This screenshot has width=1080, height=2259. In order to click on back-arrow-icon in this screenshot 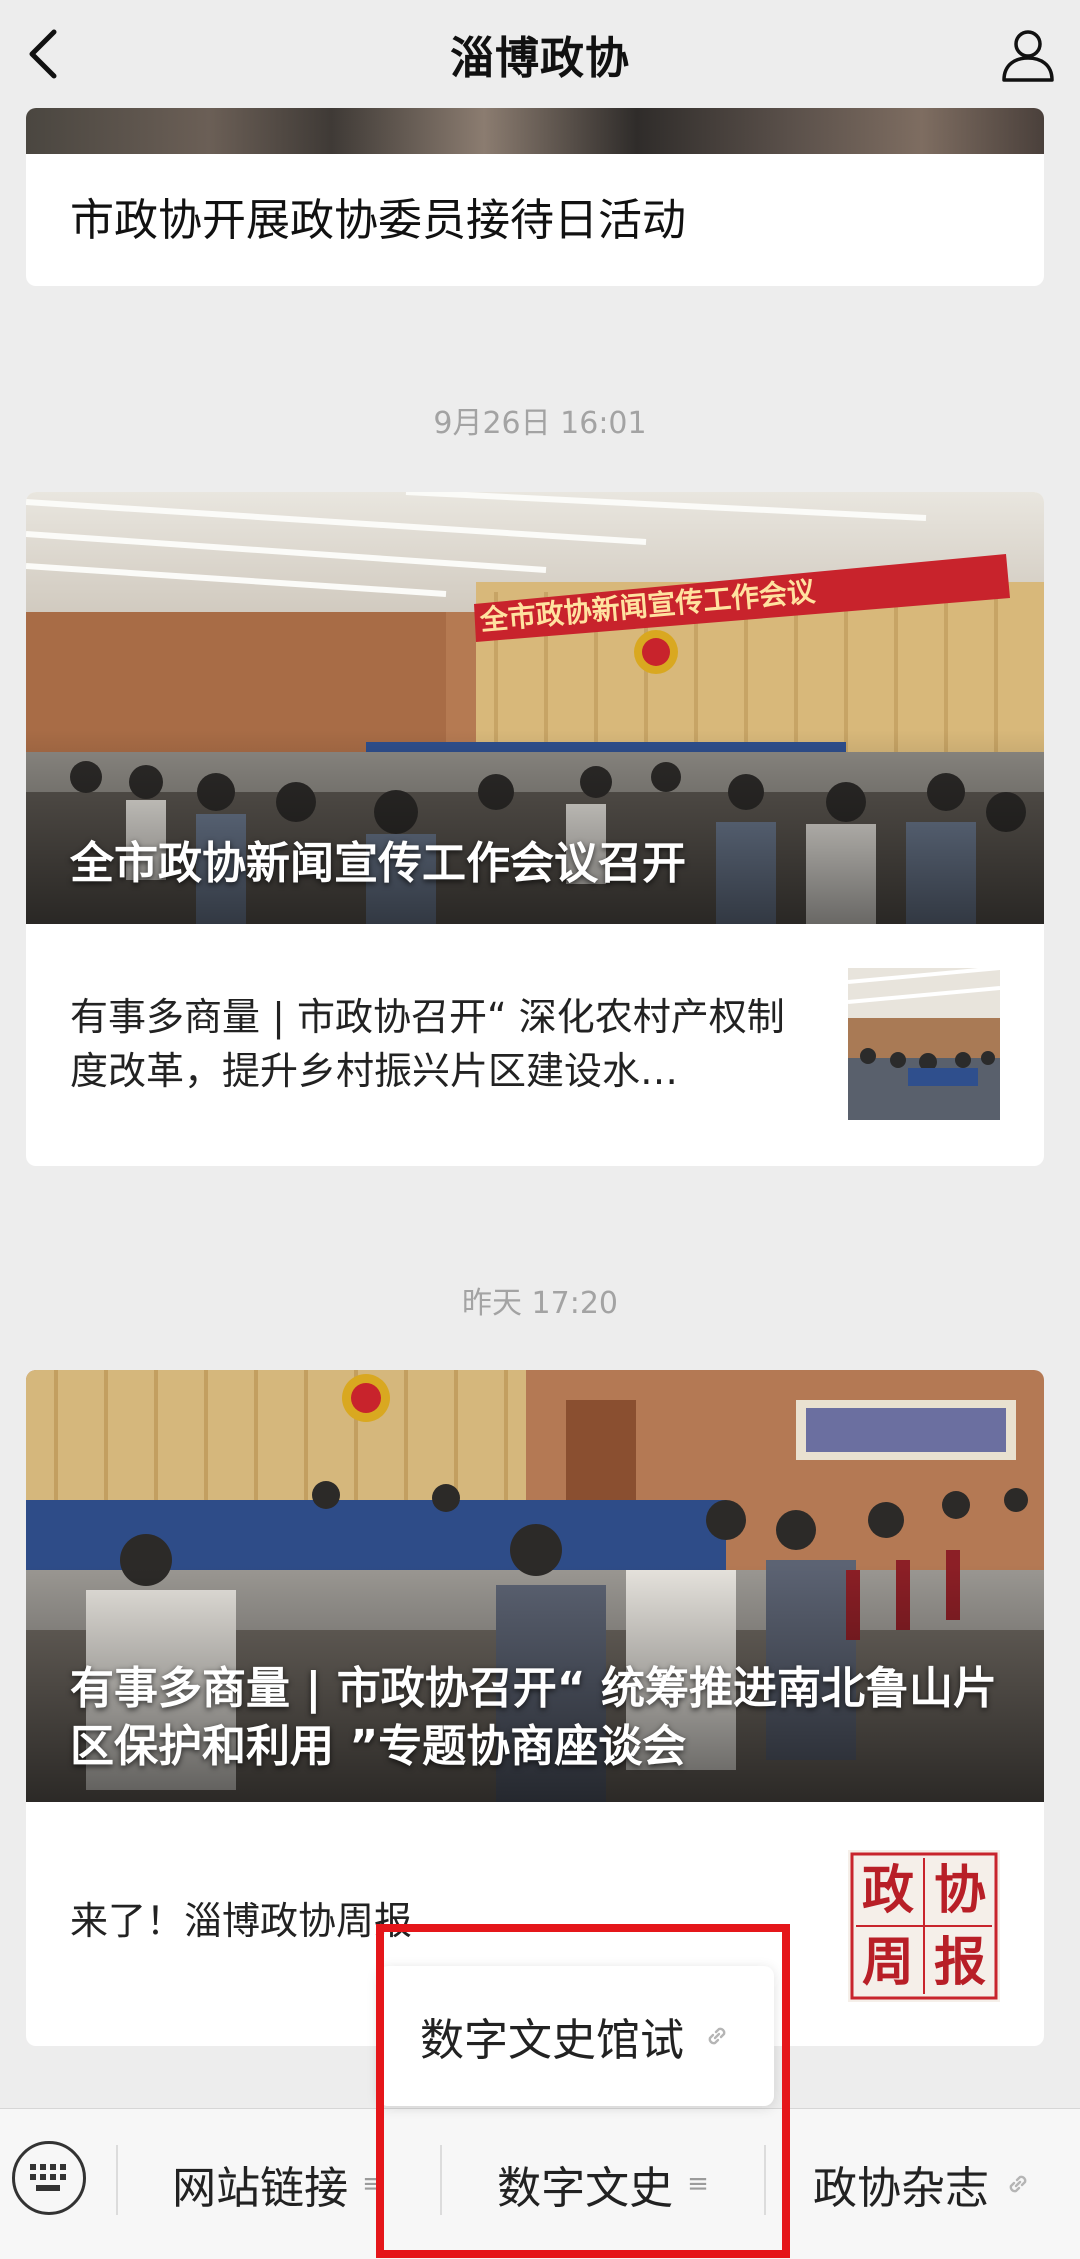, I will do `click(44, 54)`.